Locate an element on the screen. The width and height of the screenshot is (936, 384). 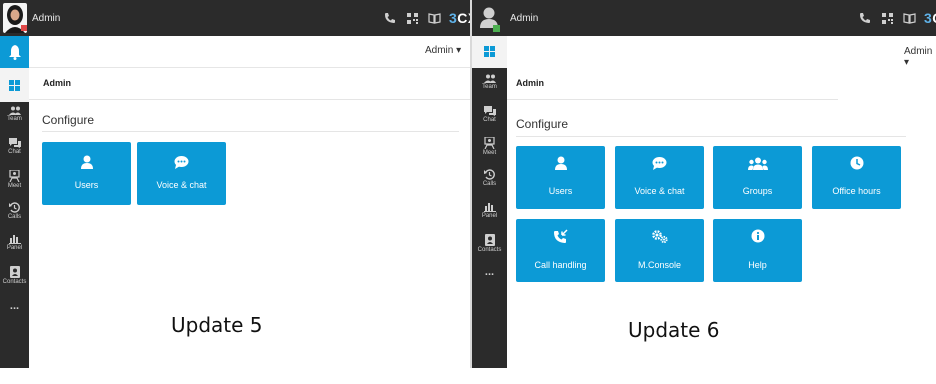
call-forward-icon is located at coordinates (560, 236).